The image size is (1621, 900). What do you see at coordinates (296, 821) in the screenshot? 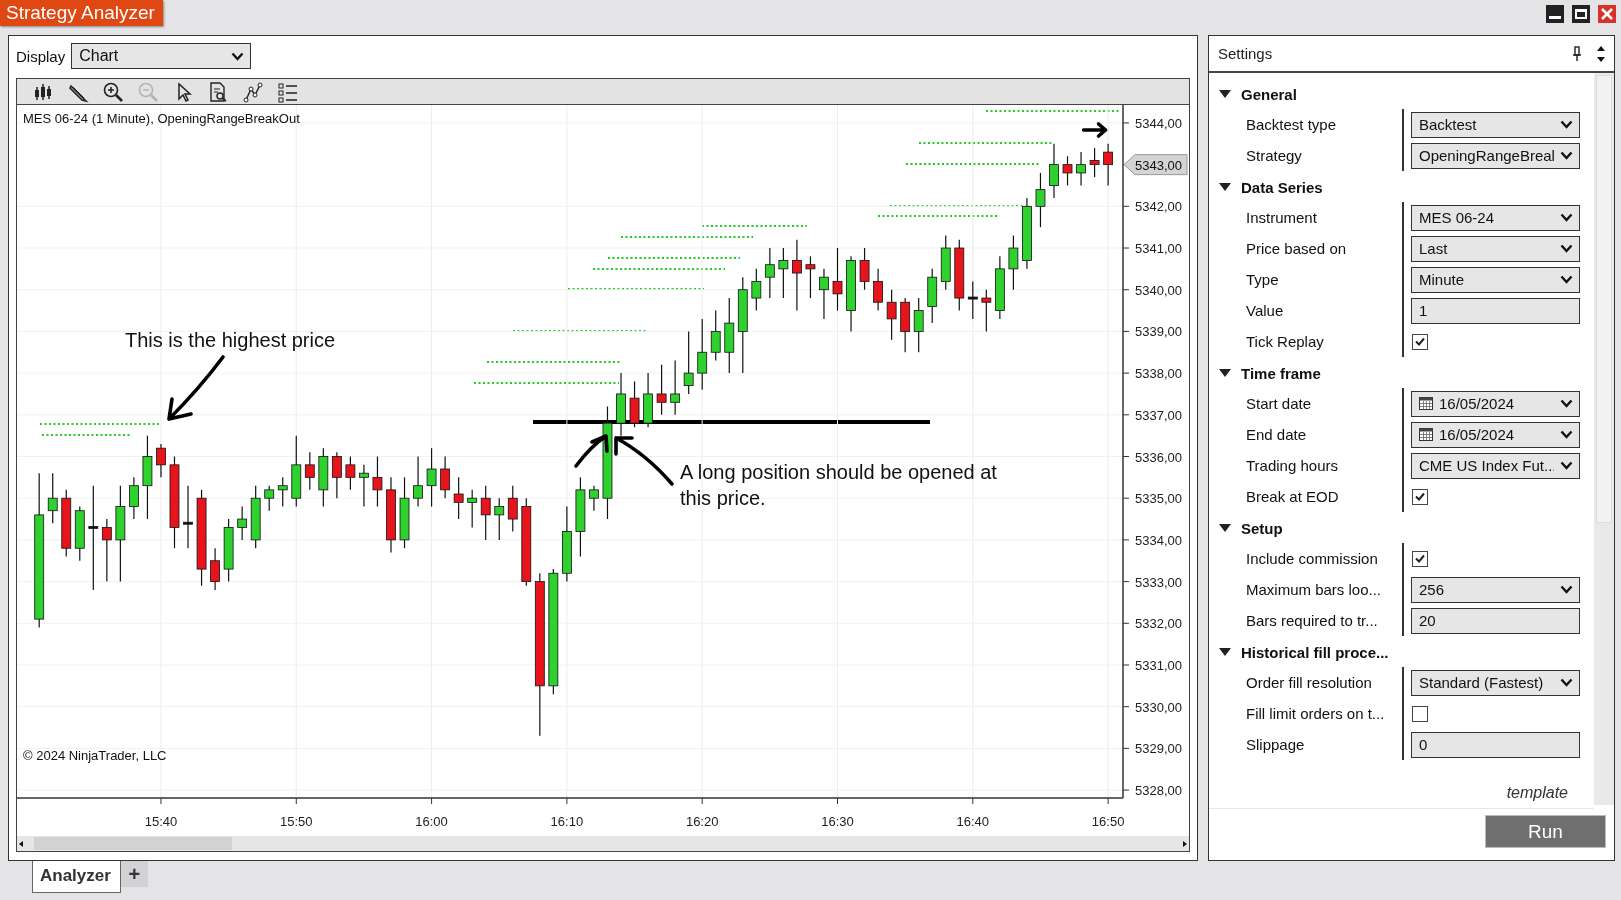
I see `x-tick-label: 15:50` at bounding box center [296, 821].